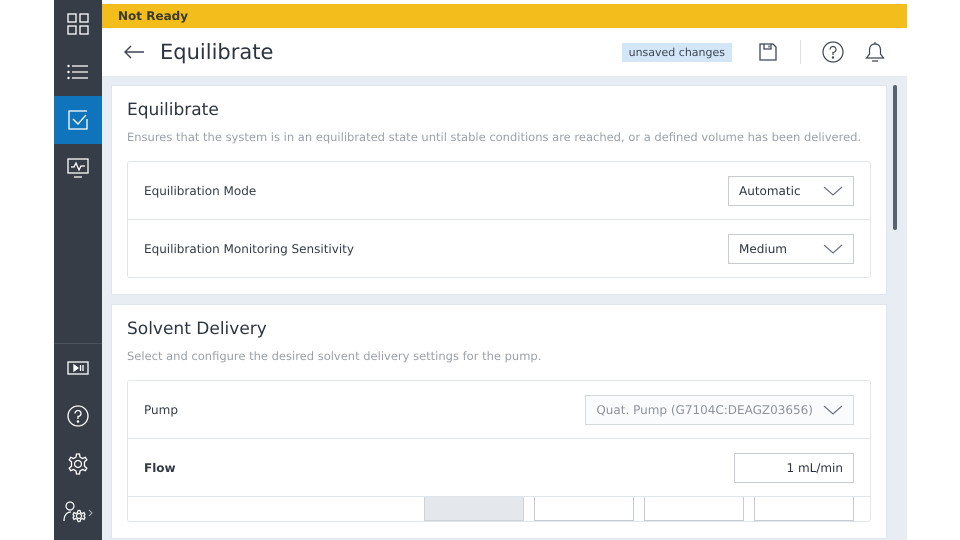  What do you see at coordinates (875, 52) in the screenshot?
I see `bell-icon` at bounding box center [875, 52].